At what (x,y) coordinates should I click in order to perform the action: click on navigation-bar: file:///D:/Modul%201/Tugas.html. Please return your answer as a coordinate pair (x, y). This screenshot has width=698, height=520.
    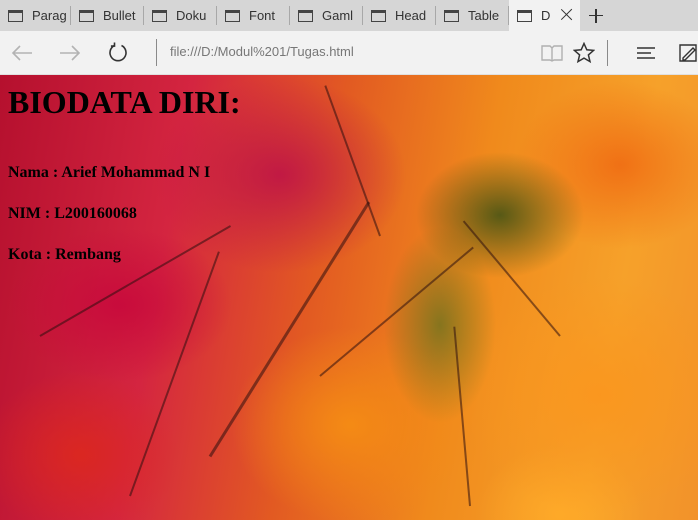
    Looking at the image, I should click on (349, 53).